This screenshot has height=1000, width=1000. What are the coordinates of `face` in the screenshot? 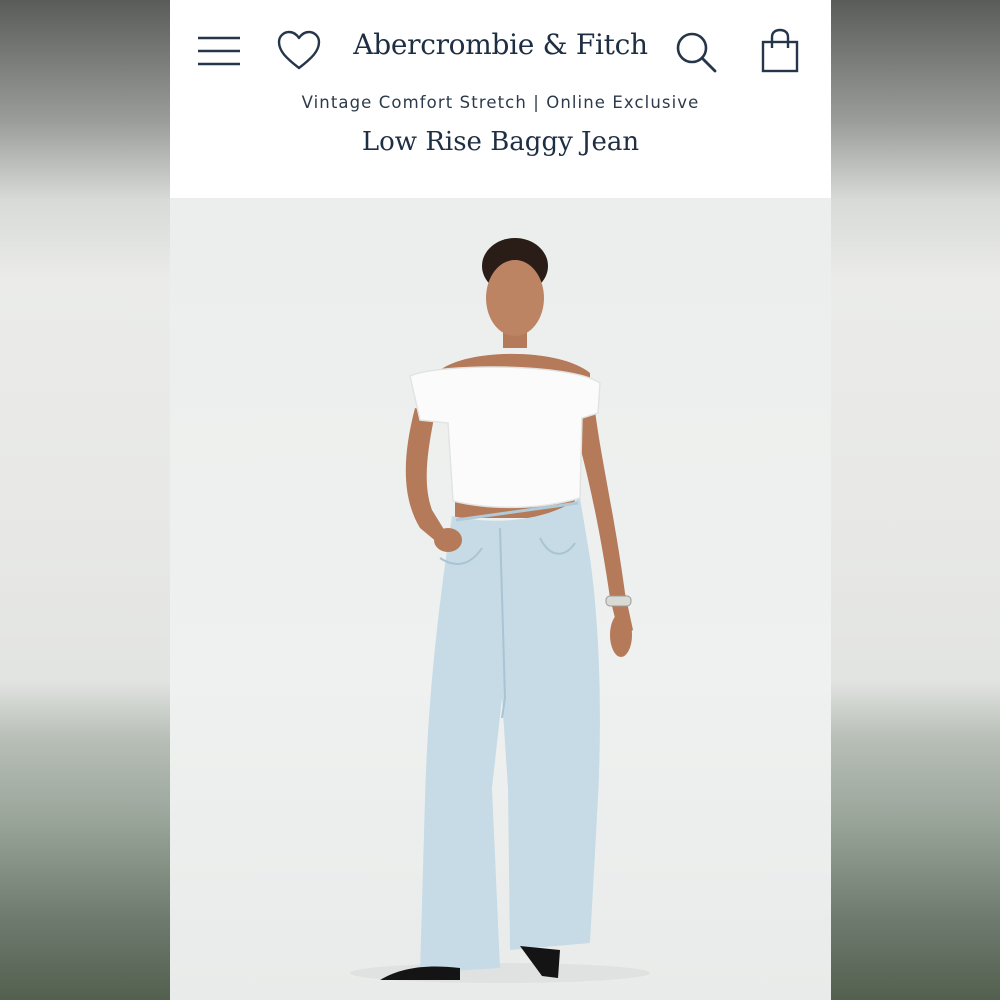 It's located at (515, 298).